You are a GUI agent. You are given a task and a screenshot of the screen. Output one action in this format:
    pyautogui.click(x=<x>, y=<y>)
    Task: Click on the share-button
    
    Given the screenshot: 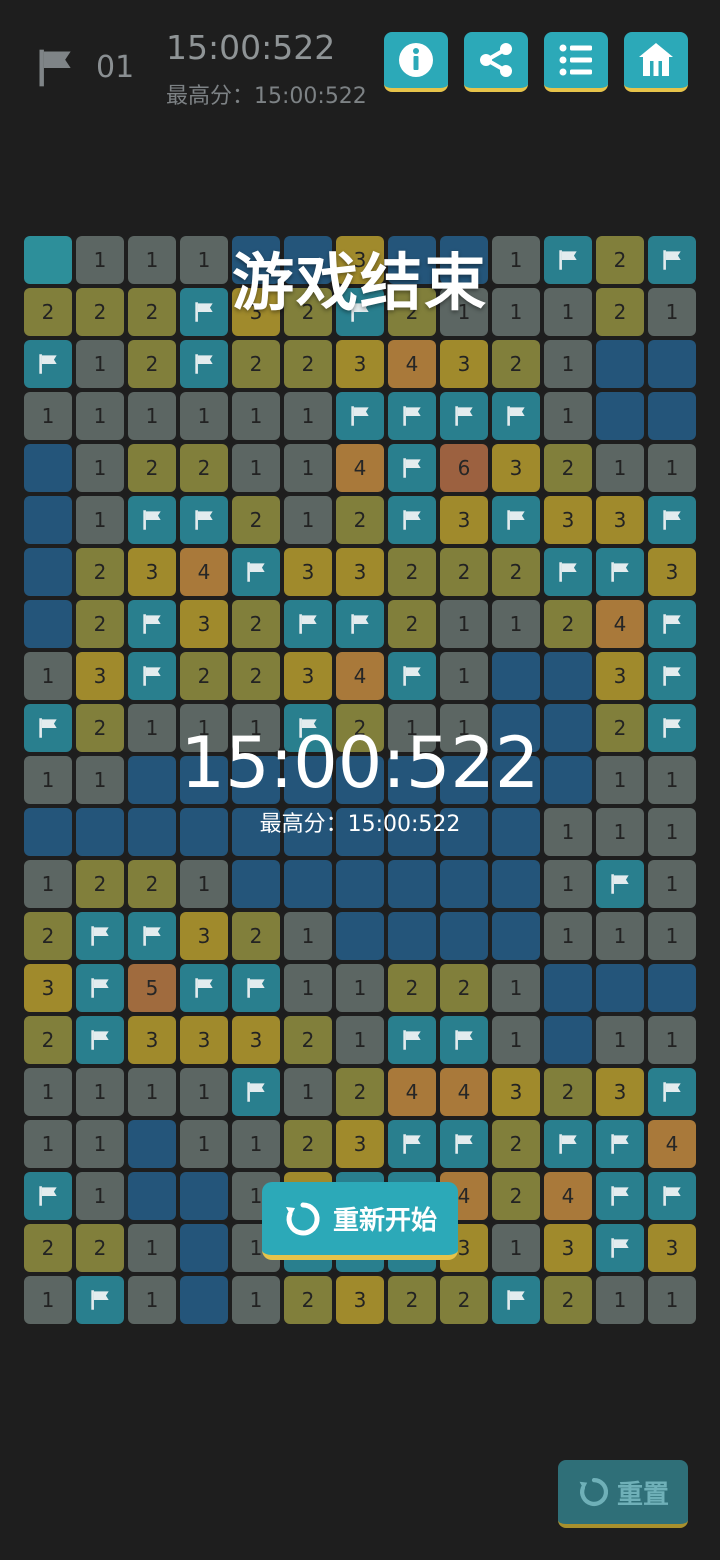 What is the action you would take?
    pyautogui.click(x=496, y=62)
    